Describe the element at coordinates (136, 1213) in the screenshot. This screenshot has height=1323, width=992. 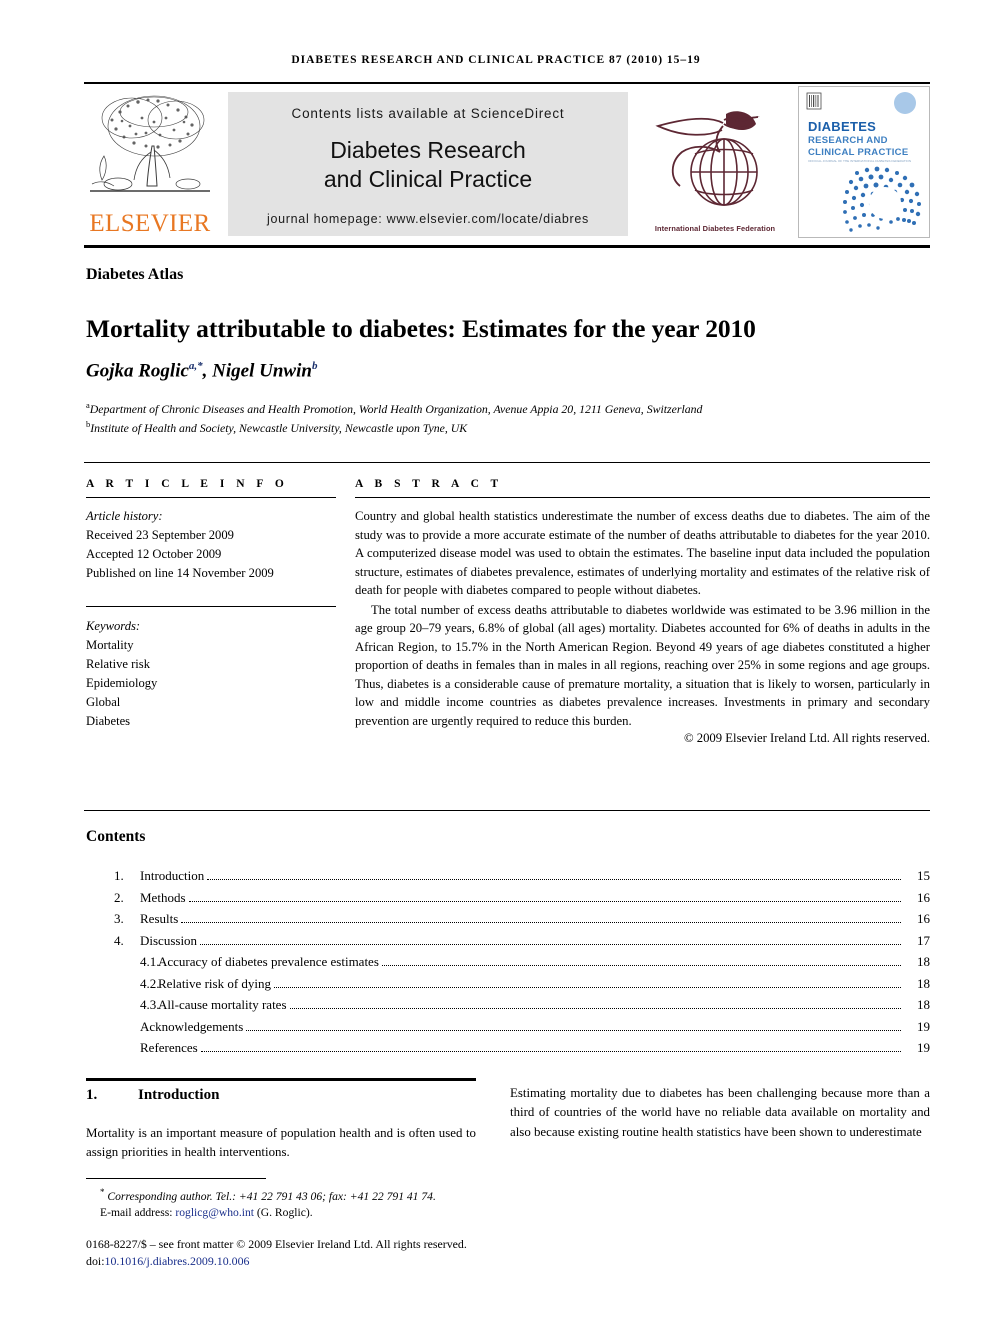
I see `email-label: E-mail address:` at that location.